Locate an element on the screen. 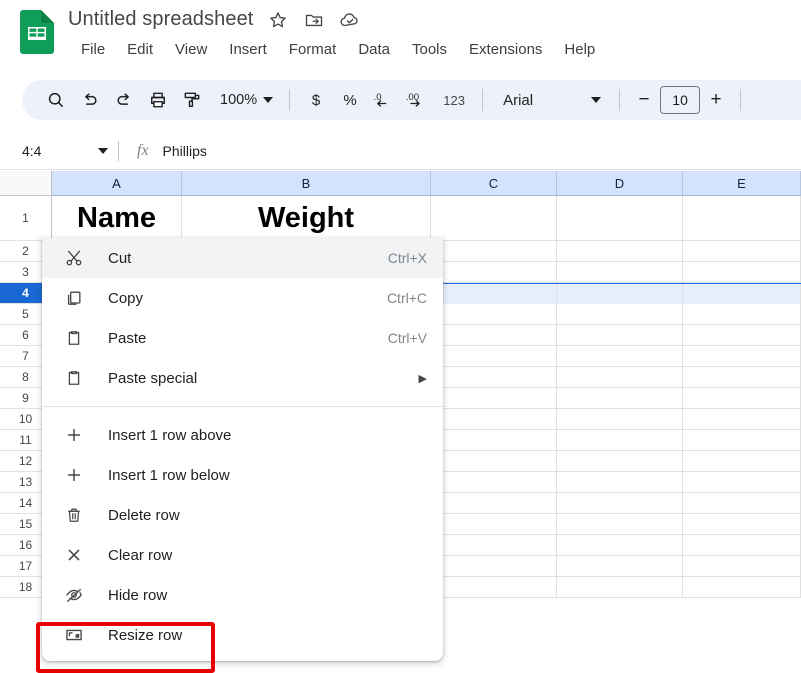  cell-C3 is located at coordinates (494, 272).